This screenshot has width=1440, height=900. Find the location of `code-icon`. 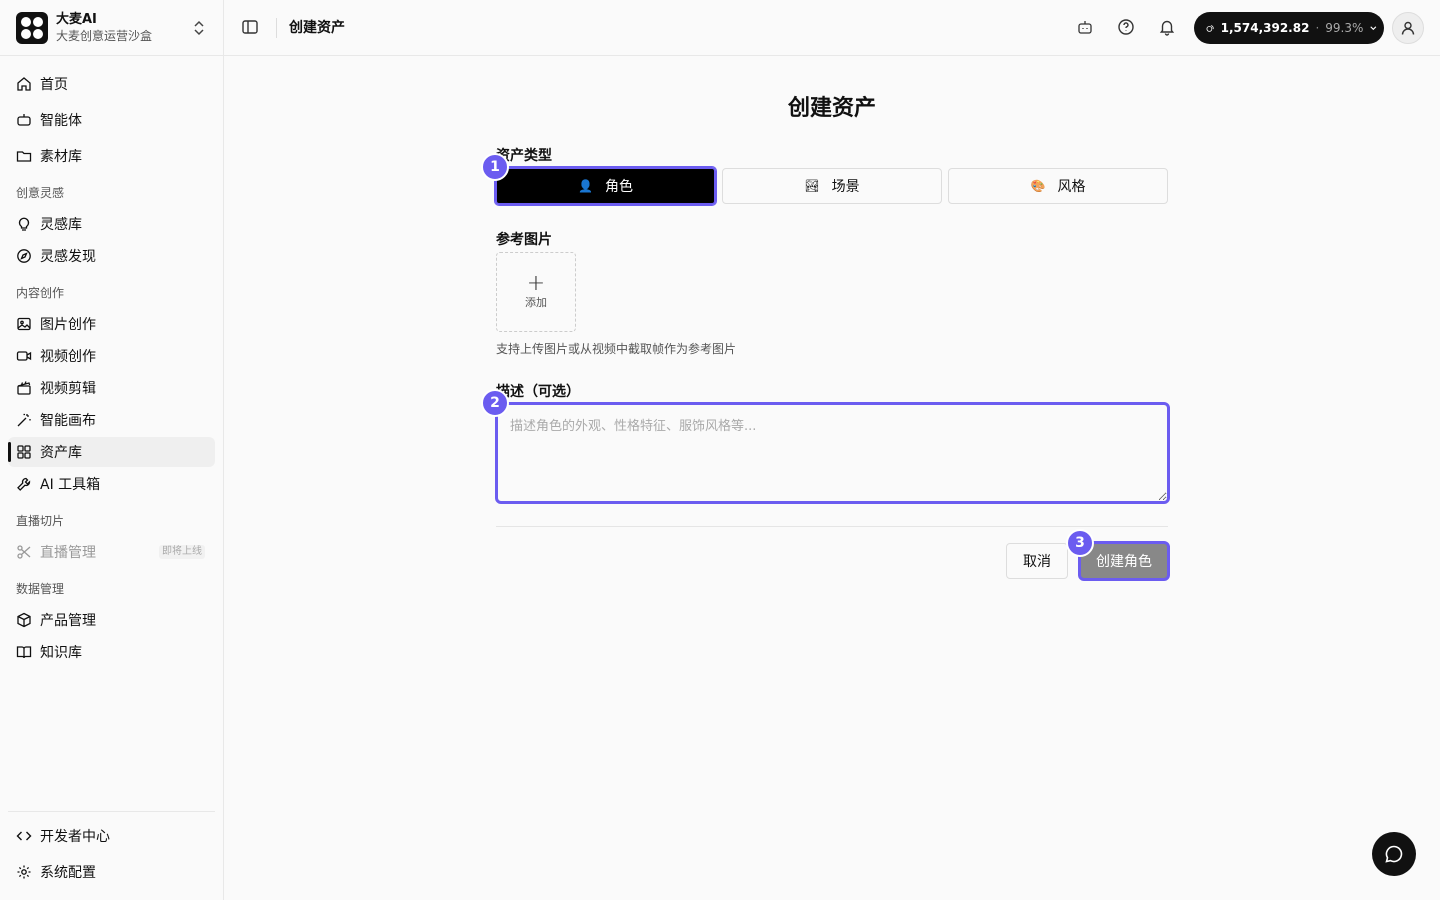

code-icon is located at coordinates (24, 836).